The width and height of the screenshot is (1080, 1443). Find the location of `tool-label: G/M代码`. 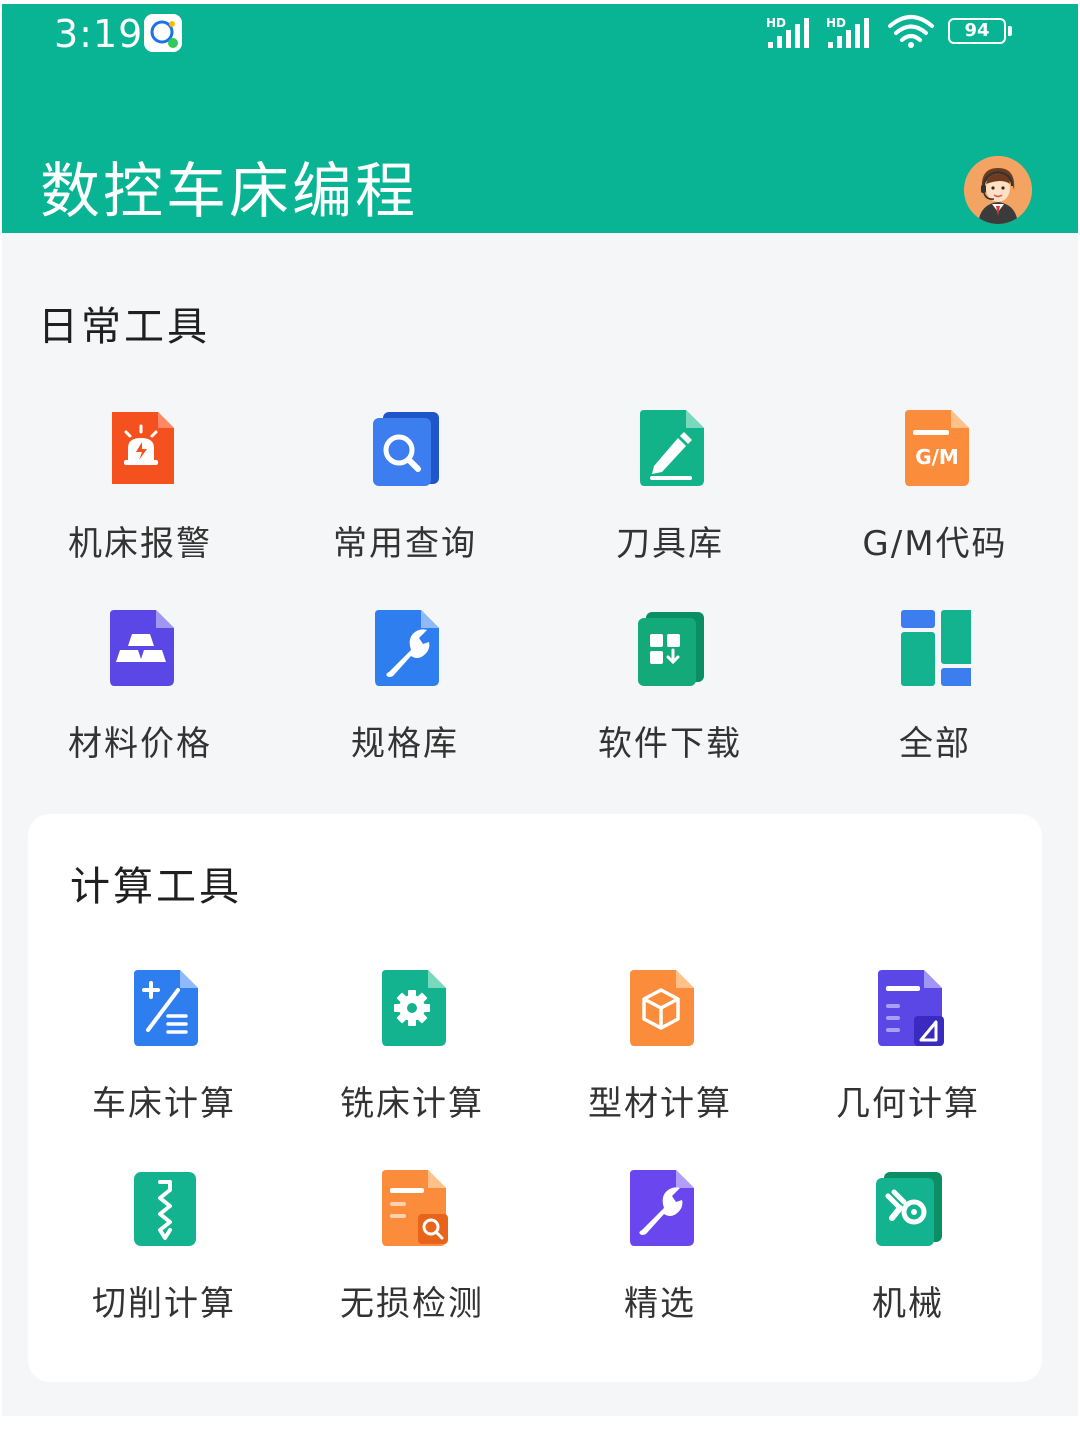

tool-label: G/M代码 is located at coordinates (935, 544).